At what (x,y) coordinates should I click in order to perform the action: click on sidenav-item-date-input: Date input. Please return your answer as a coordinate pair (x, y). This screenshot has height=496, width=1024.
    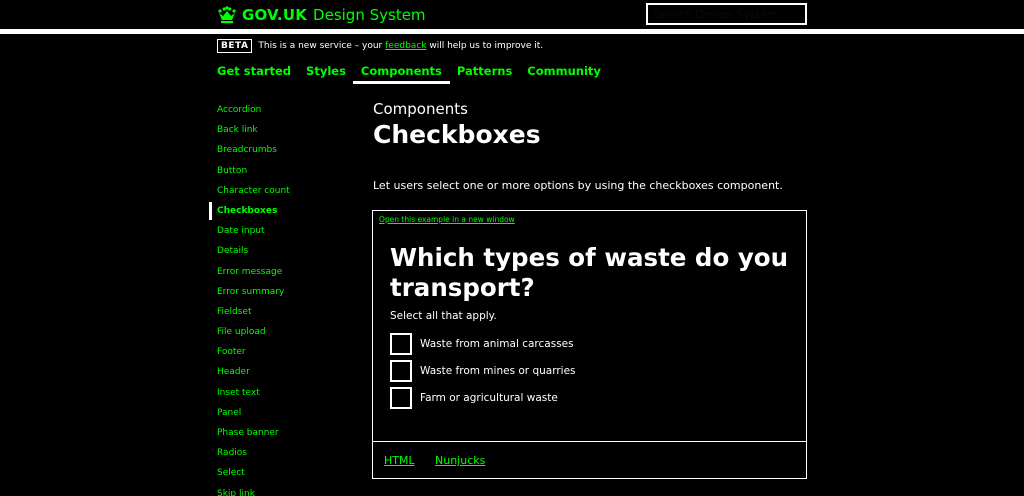
    Looking at the image, I should click on (279, 231).